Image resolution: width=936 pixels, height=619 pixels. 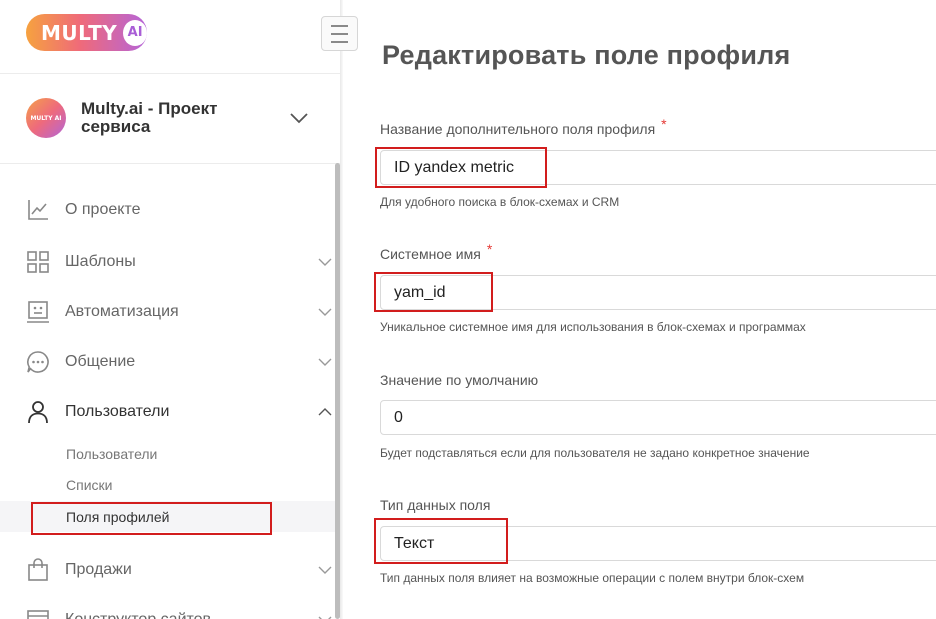 What do you see at coordinates (118, 516) in the screenshot?
I see `sidebar-subitem-label: Поля профилей` at bounding box center [118, 516].